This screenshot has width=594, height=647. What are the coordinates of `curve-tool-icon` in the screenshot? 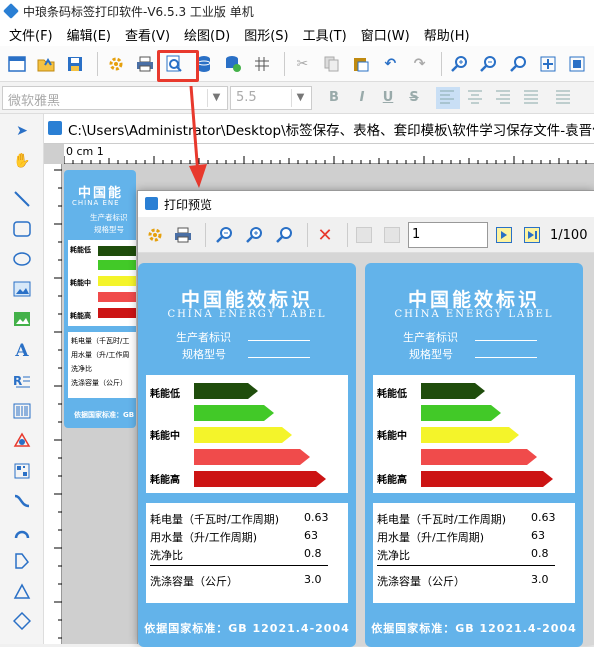 It's located at (22, 501).